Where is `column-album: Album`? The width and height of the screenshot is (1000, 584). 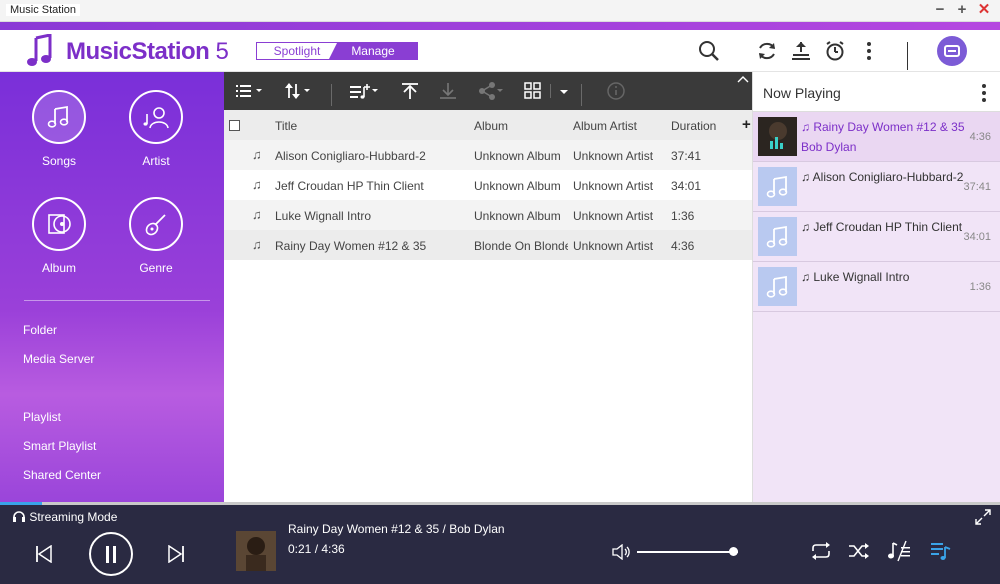 column-album: Album is located at coordinates (491, 126).